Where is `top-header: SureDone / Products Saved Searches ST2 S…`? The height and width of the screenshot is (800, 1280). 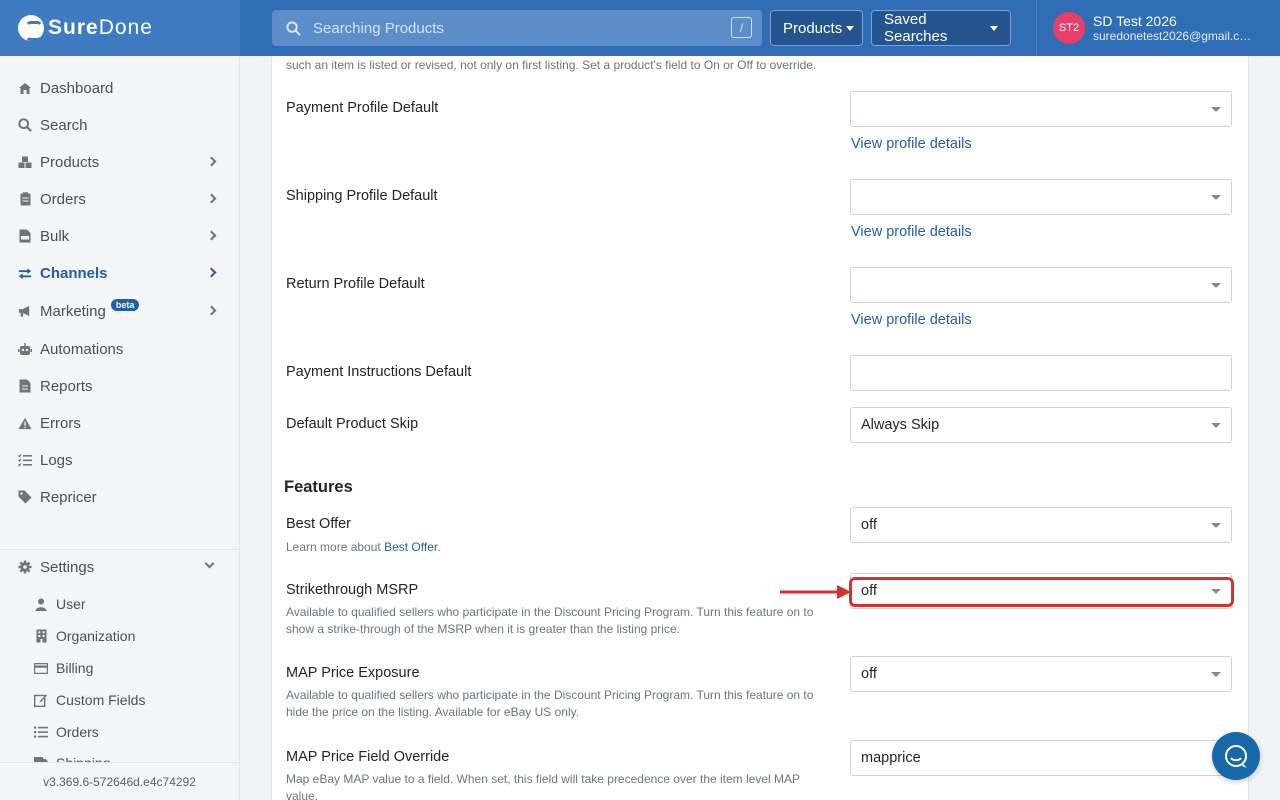
top-header: SureDone / Products Saved Searches ST2 S… is located at coordinates (640, 28).